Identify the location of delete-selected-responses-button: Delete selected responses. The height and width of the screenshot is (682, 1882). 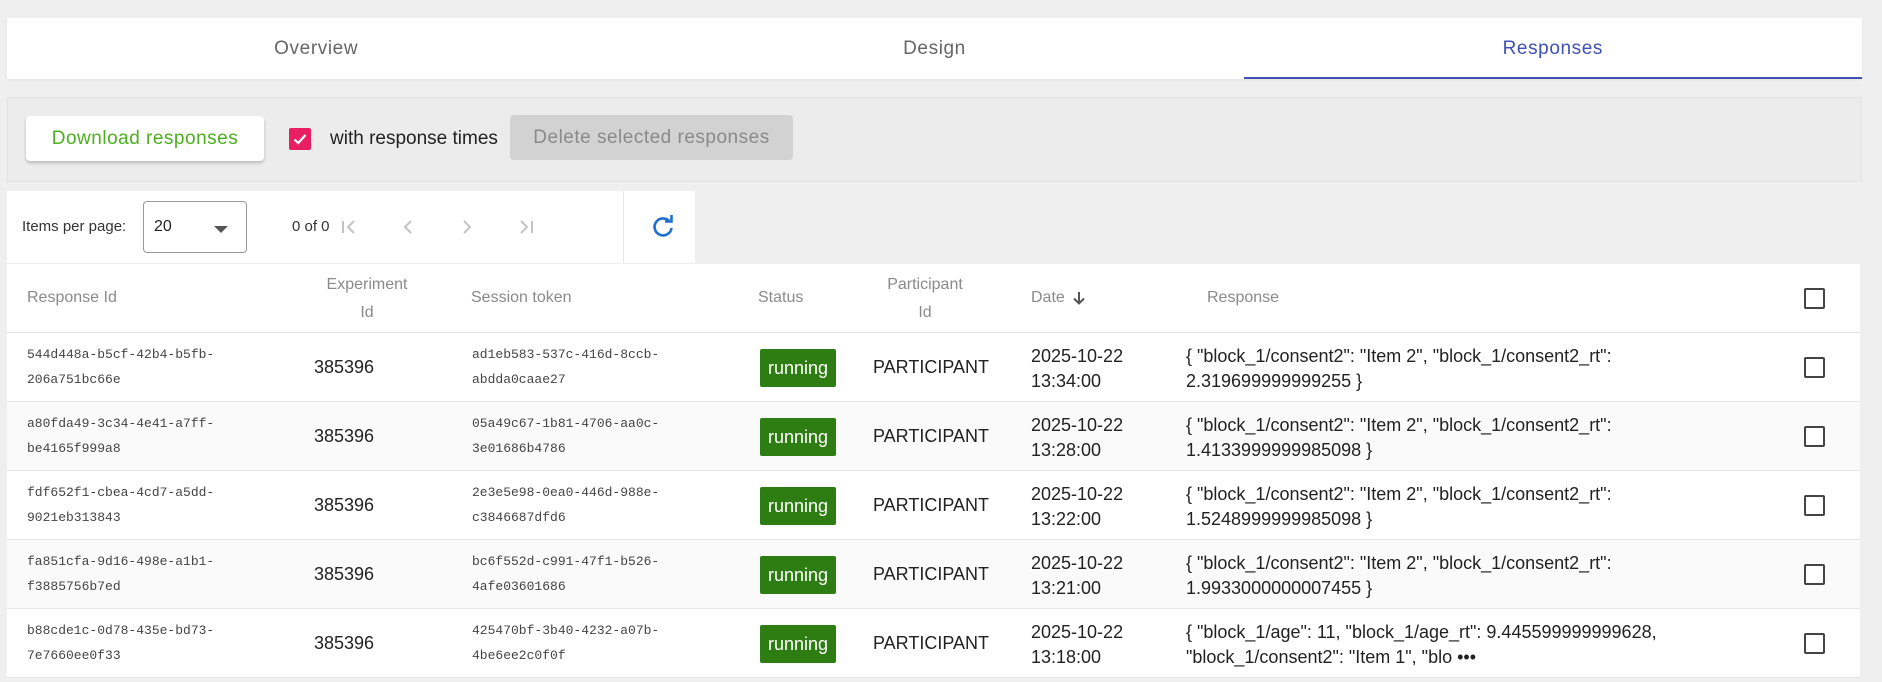
(651, 137).